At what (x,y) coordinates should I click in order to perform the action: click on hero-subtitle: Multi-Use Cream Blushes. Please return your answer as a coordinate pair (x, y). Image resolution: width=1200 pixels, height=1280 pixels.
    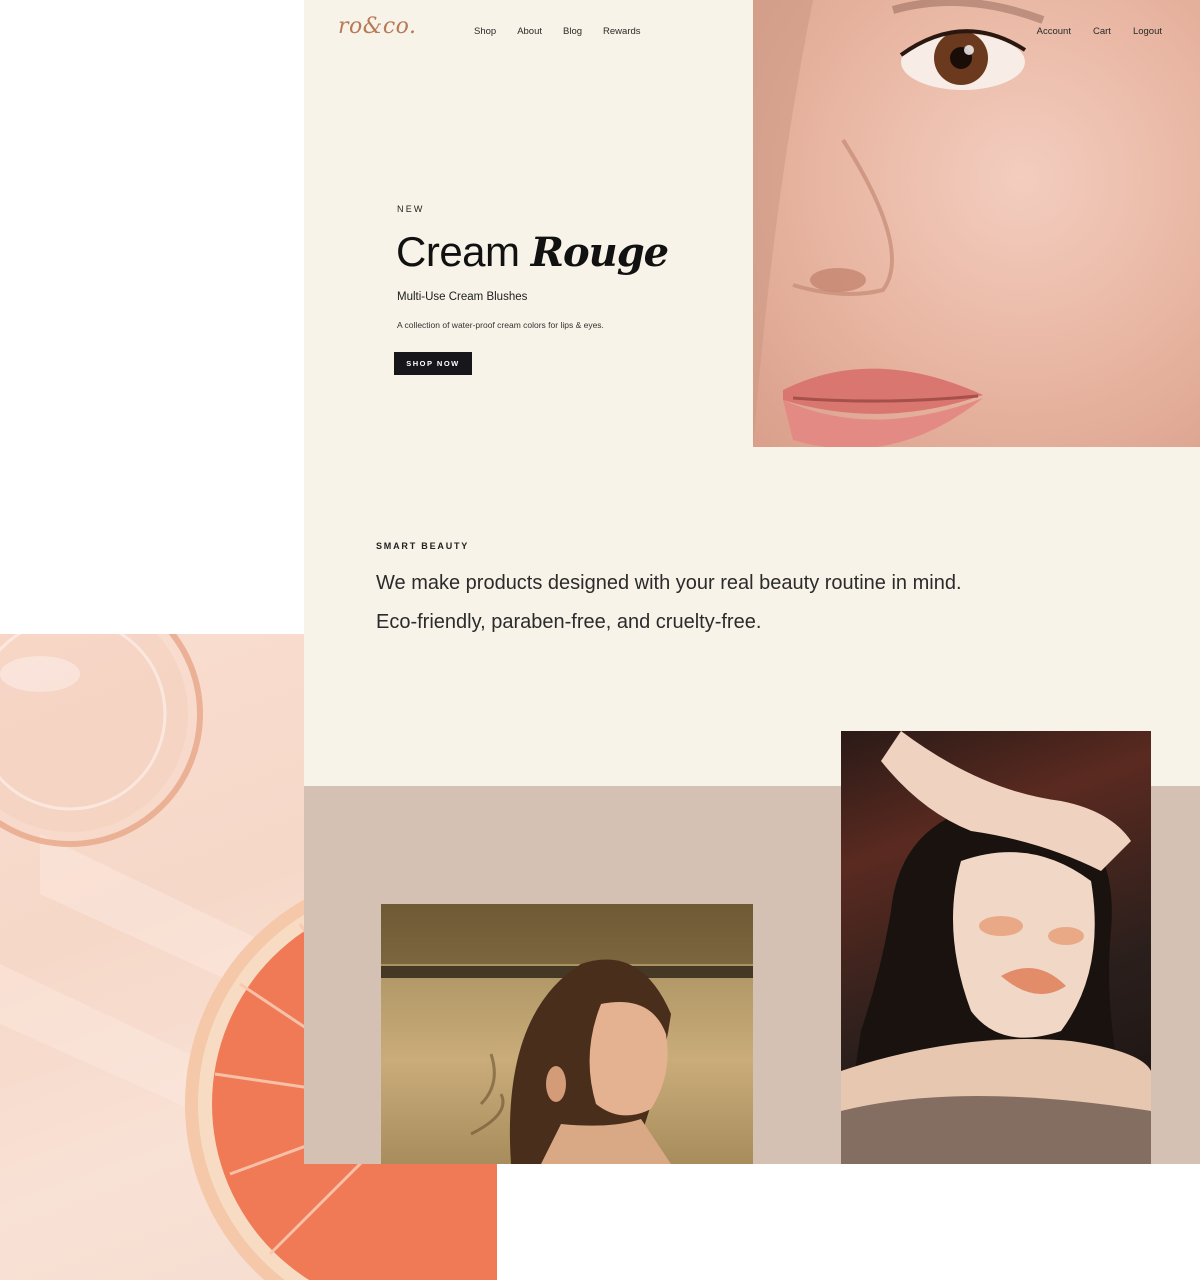
    Looking at the image, I should click on (462, 297).